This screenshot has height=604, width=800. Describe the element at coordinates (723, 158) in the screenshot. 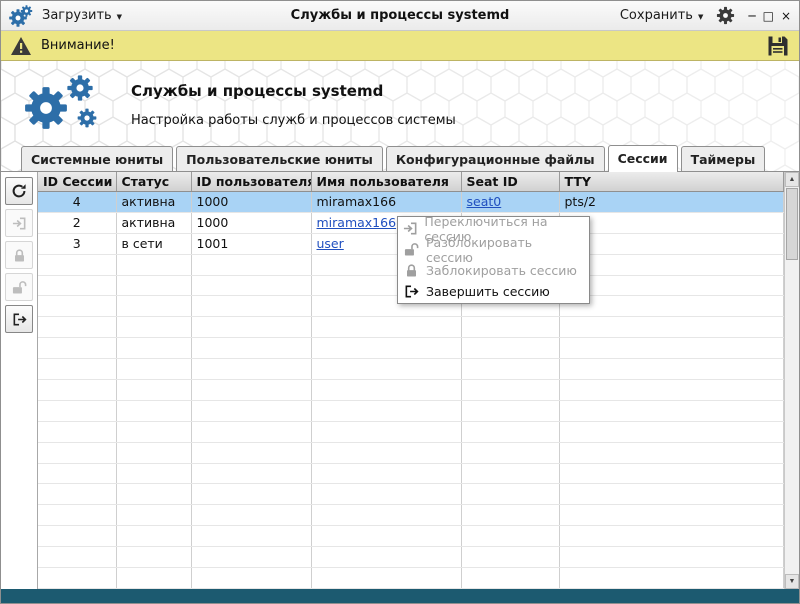

I see `tab-timers: Таймеры` at that location.